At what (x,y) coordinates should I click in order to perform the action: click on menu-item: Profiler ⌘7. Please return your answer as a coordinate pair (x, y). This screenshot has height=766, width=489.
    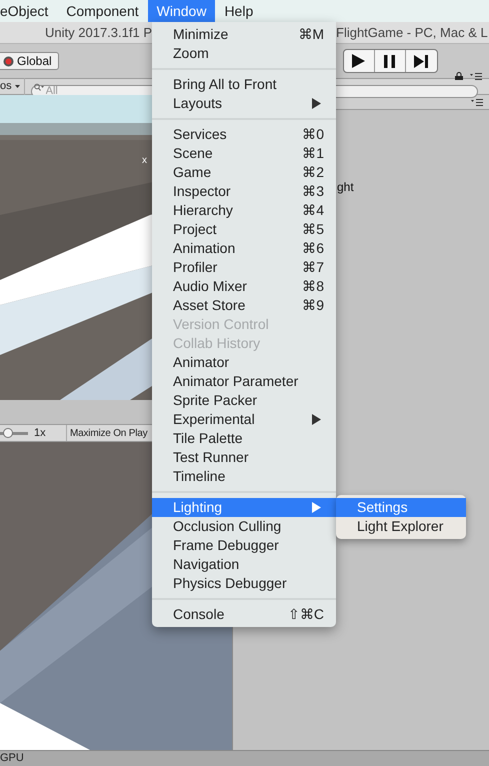
    Looking at the image, I should click on (244, 267).